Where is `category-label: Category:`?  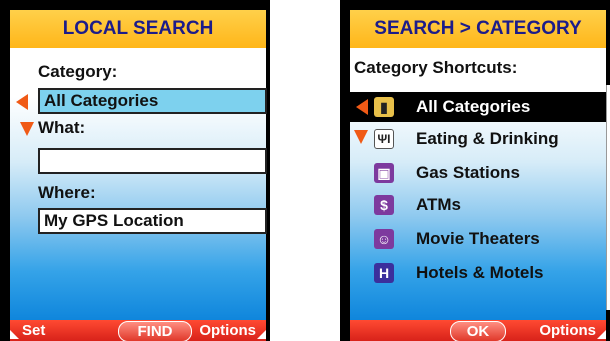 category-label: Category: is located at coordinates (78, 71).